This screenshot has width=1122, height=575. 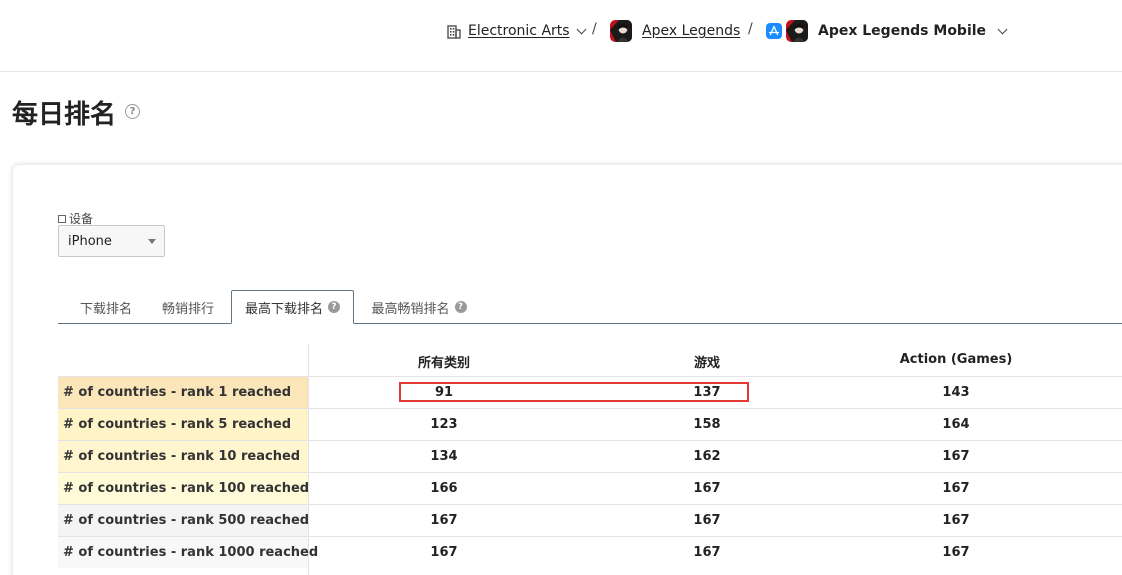 What do you see at coordinates (183, 520) in the screenshot?
I see `row-label: # of countries - rank 500 reached` at bounding box center [183, 520].